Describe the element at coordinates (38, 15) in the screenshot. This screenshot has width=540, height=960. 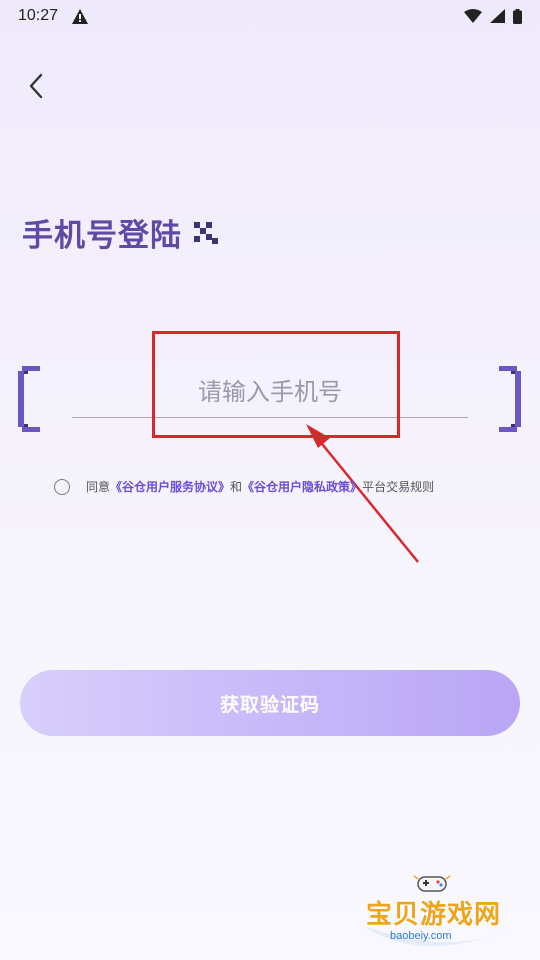
I see `status-time: 10:27` at that location.